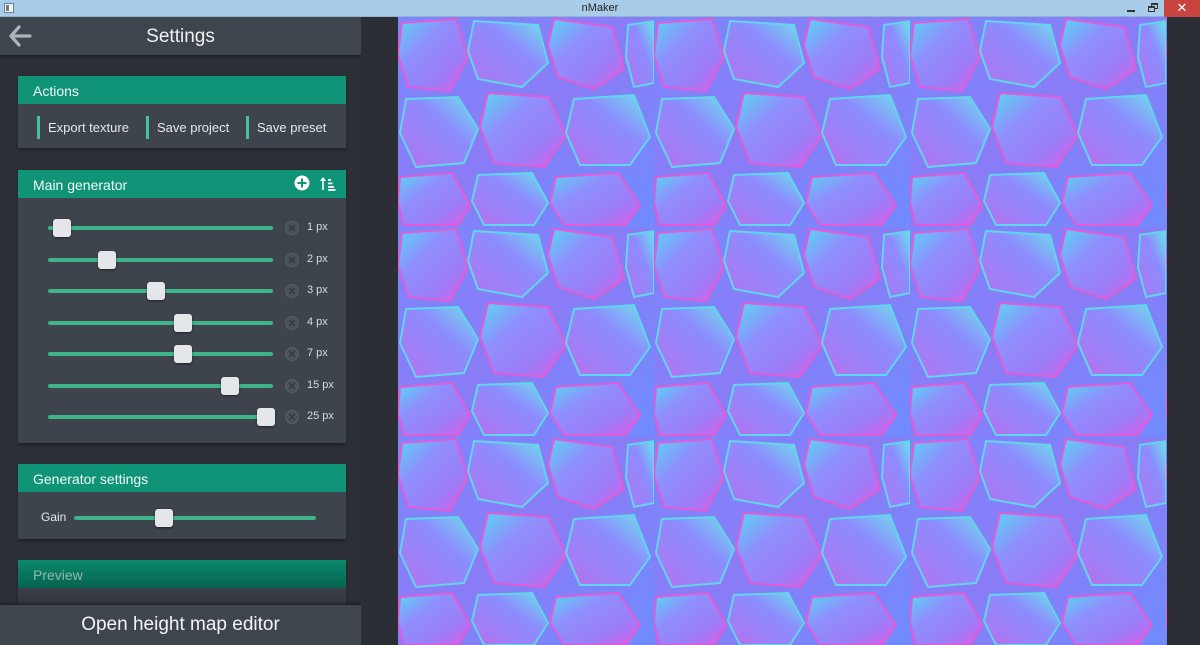  What do you see at coordinates (327, 183) in the screenshot?
I see `sort-ascending-icon` at bounding box center [327, 183].